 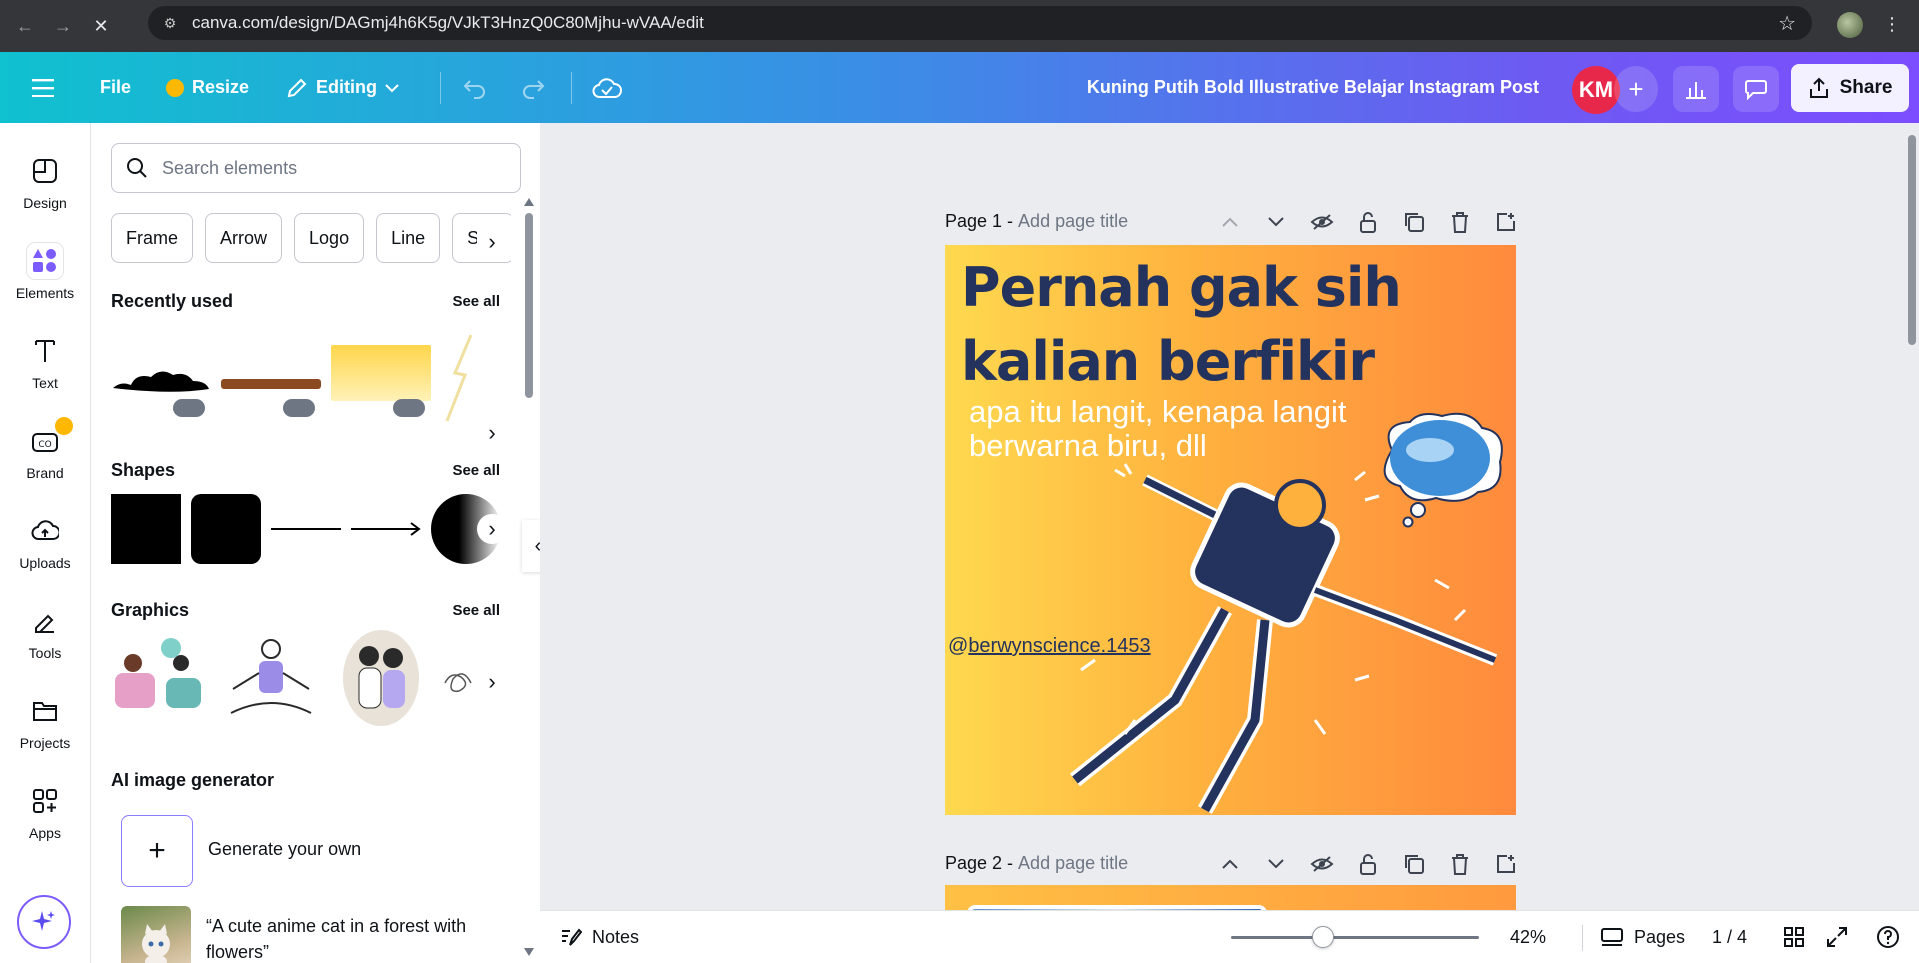 What do you see at coordinates (271, 380) in the screenshot?
I see `recent-wood-plank` at bounding box center [271, 380].